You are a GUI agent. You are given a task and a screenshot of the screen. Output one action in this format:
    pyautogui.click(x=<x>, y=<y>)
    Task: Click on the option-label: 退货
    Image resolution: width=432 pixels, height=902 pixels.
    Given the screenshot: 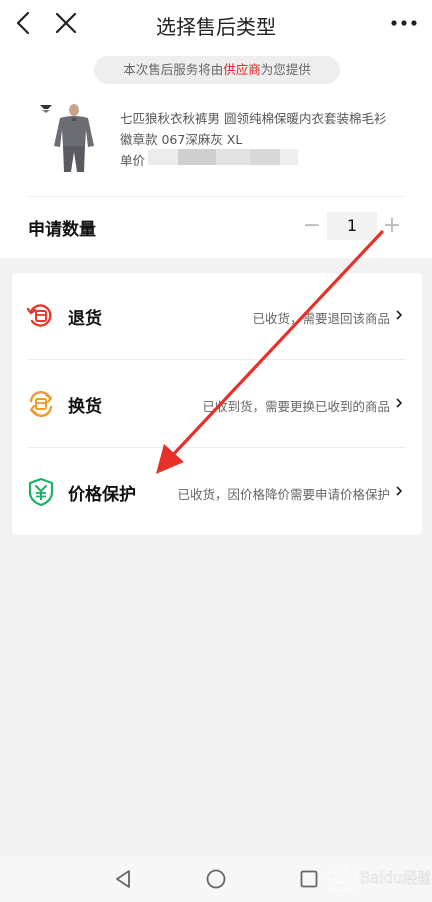 What is the action you would take?
    pyautogui.click(x=85, y=319)
    